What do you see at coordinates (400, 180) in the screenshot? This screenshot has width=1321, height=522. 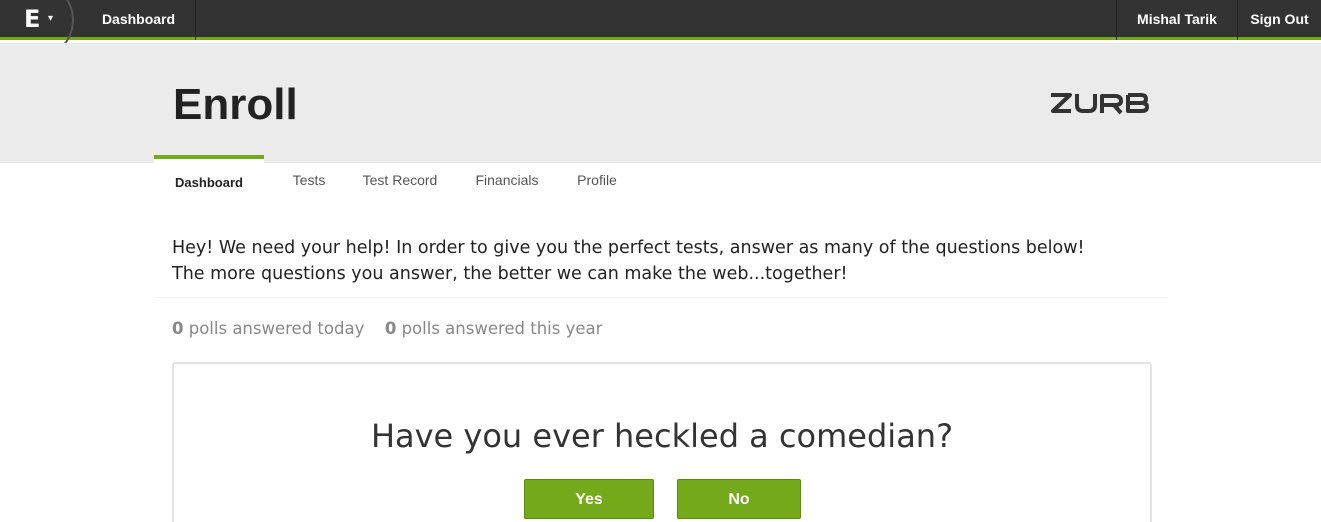 I see `tab-test-record: Test Record` at bounding box center [400, 180].